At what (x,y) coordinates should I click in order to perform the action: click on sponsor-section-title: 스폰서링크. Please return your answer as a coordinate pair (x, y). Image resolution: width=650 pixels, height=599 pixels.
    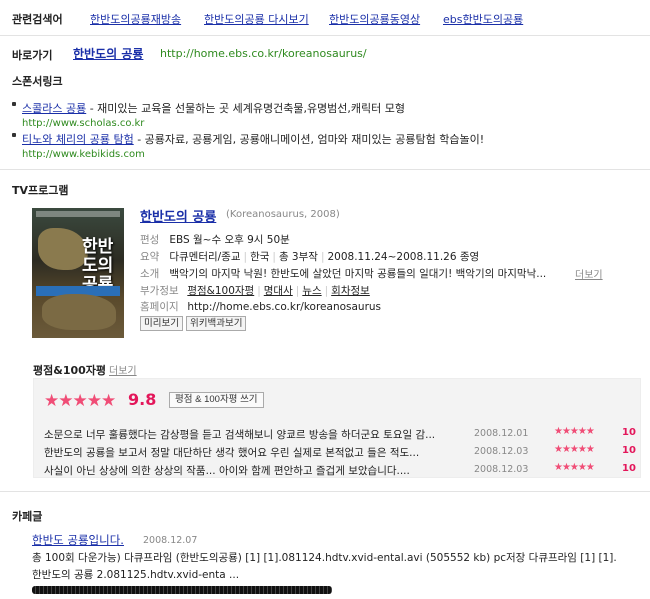
    Looking at the image, I should click on (37, 81).